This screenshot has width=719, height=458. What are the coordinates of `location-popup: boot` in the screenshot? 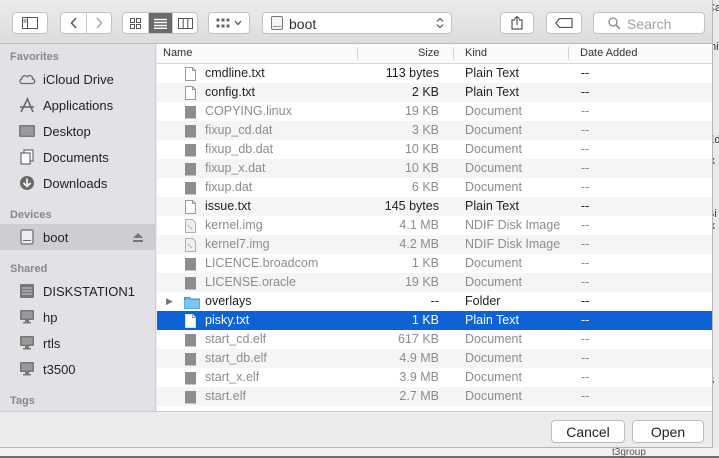 It's located at (357, 23).